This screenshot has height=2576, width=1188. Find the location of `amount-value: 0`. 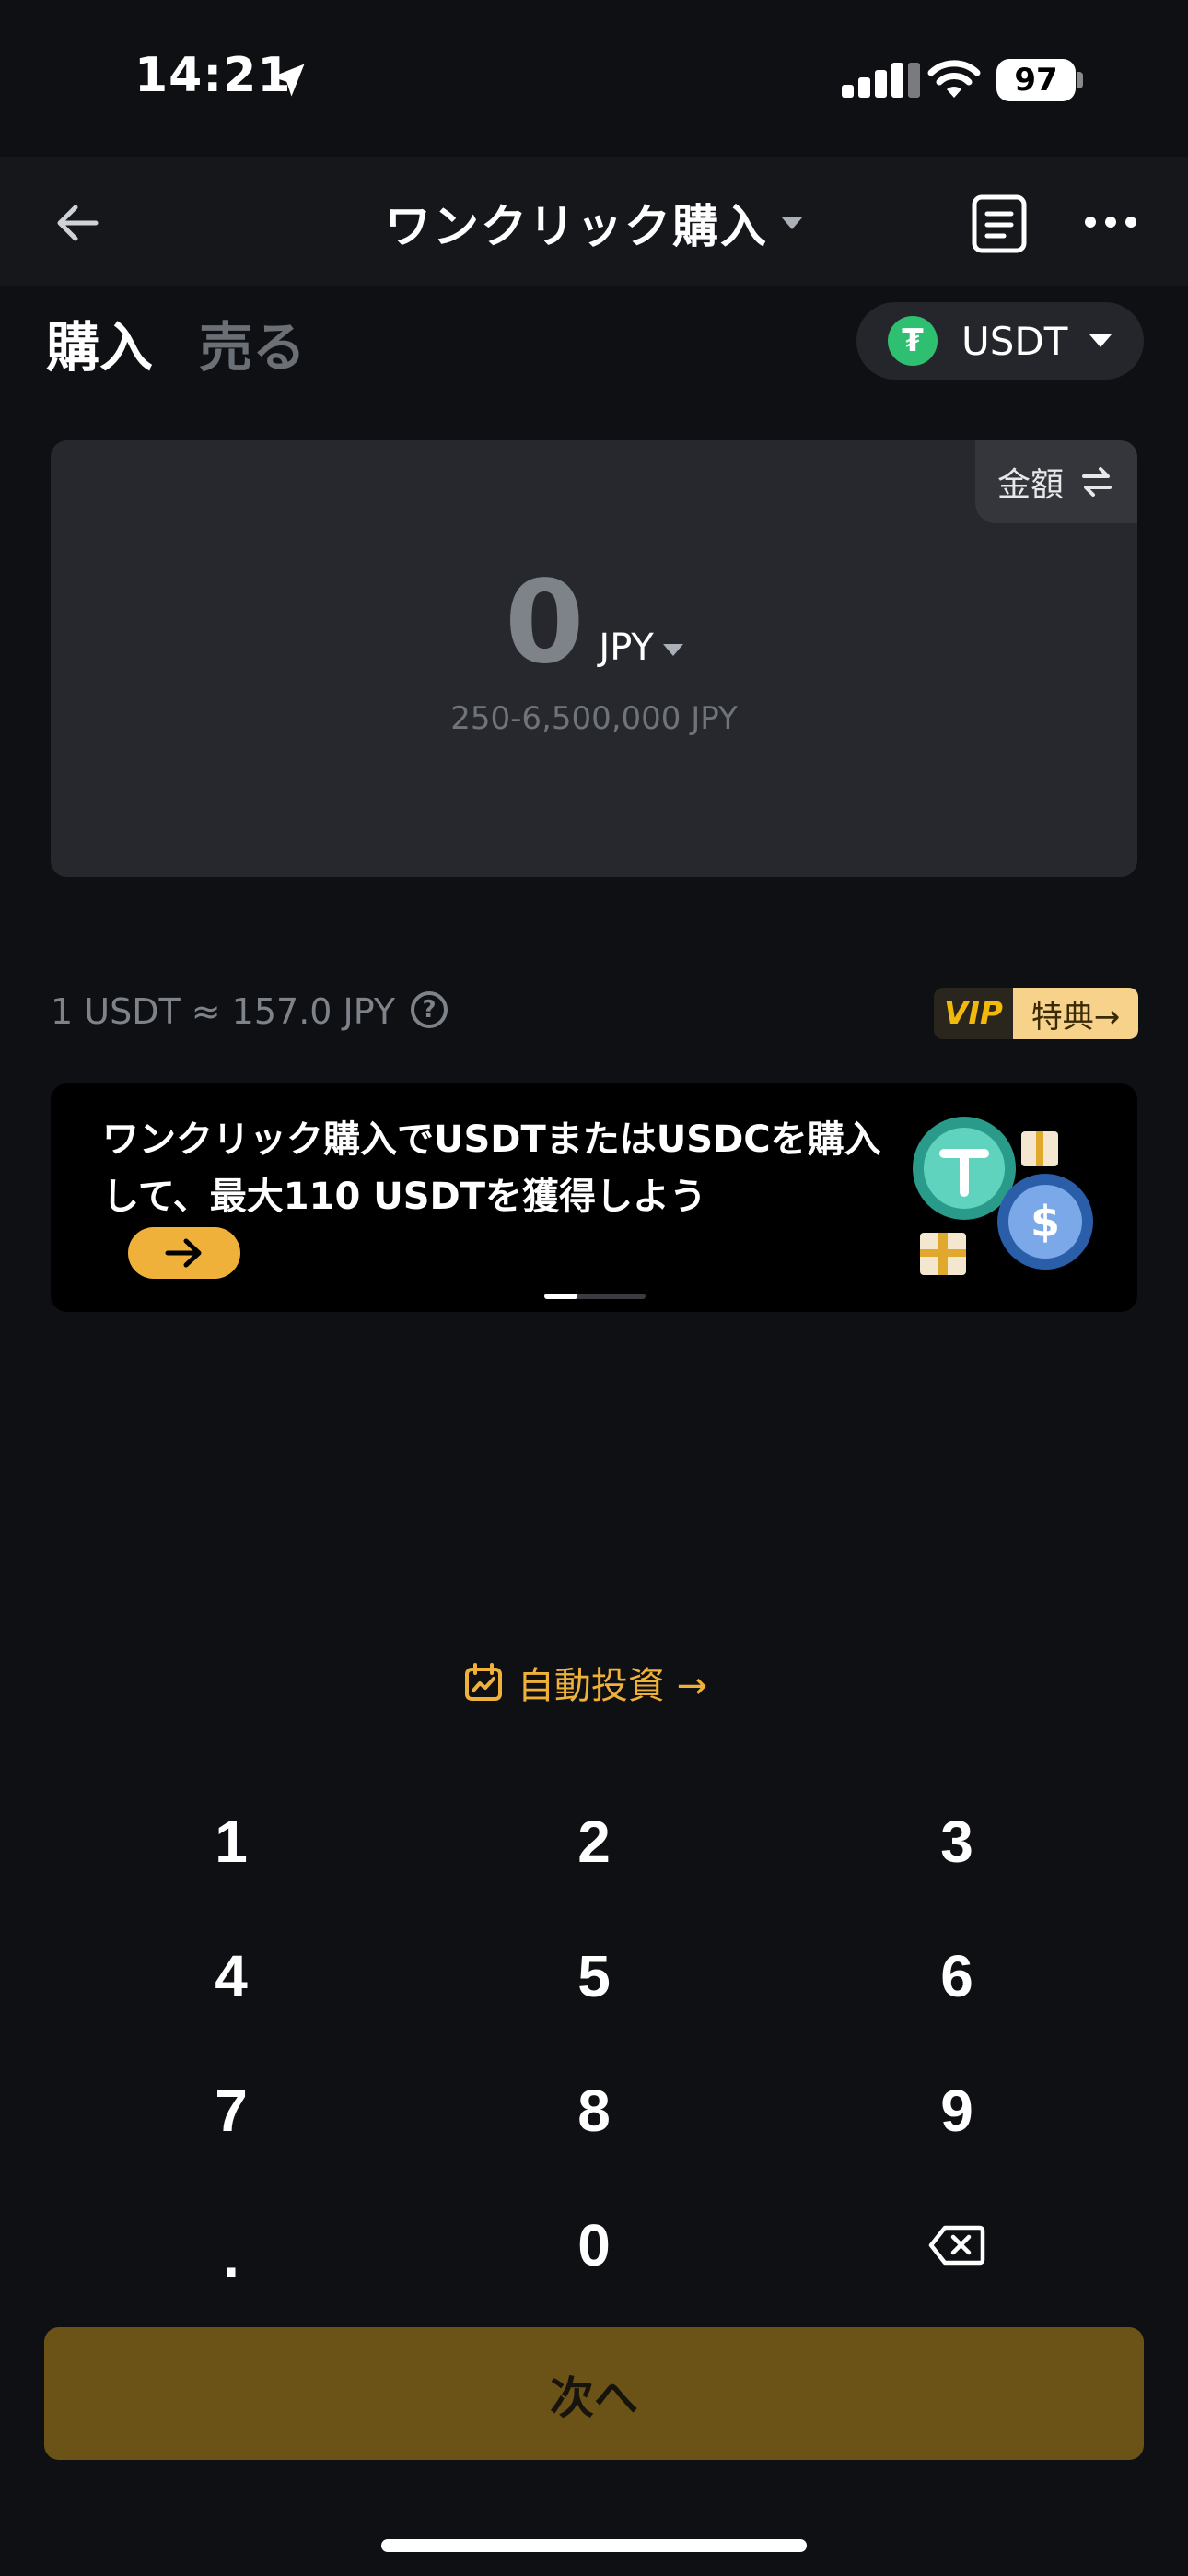

amount-value: 0 is located at coordinates (545, 622).